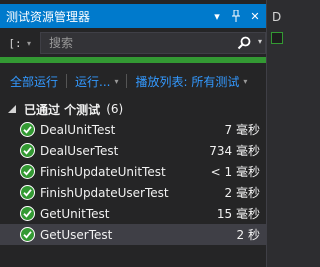  What do you see at coordinates (275, 133) in the screenshot?
I see `adjacent-panel-edge: D` at bounding box center [275, 133].